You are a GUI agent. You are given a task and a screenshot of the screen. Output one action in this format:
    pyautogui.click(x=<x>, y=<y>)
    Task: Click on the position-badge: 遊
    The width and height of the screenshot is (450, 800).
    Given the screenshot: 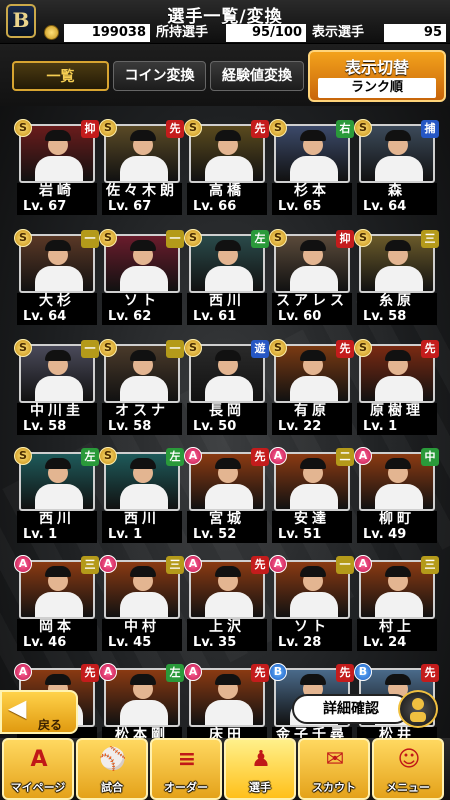 What is the action you would take?
    pyautogui.click(x=260, y=349)
    